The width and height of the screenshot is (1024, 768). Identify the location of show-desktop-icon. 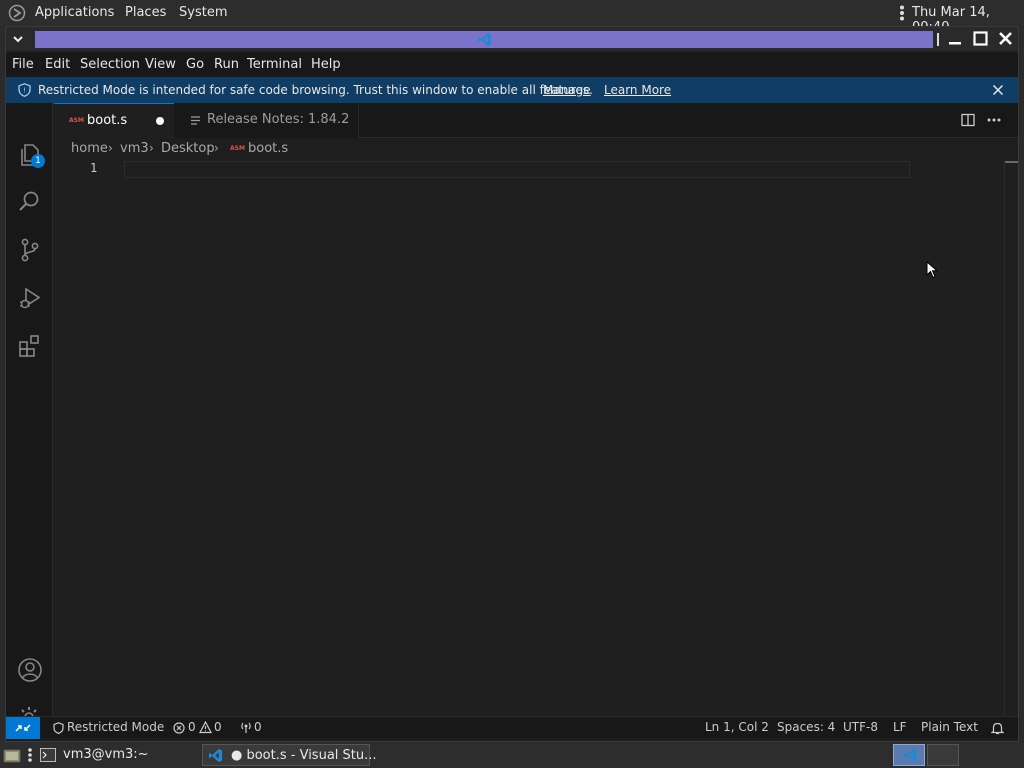
(12, 755).